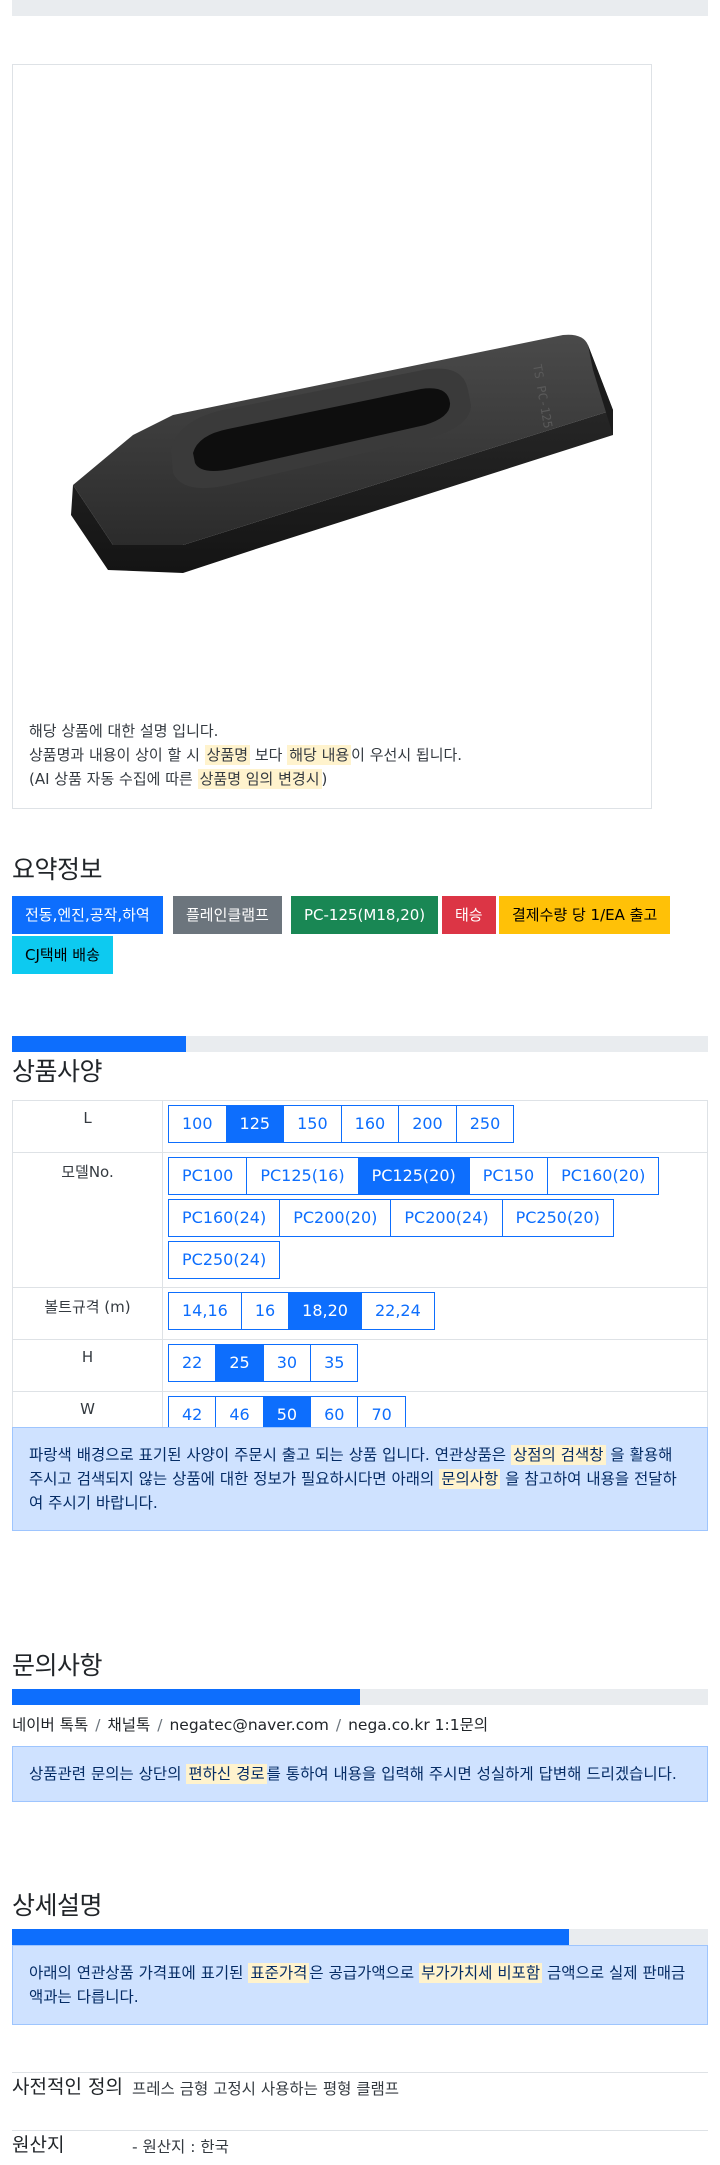 This screenshot has height=2165, width=720. What do you see at coordinates (226, 1774) in the screenshot?
I see `highlight-route: 편하신 경로` at bounding box center [226, 1774].